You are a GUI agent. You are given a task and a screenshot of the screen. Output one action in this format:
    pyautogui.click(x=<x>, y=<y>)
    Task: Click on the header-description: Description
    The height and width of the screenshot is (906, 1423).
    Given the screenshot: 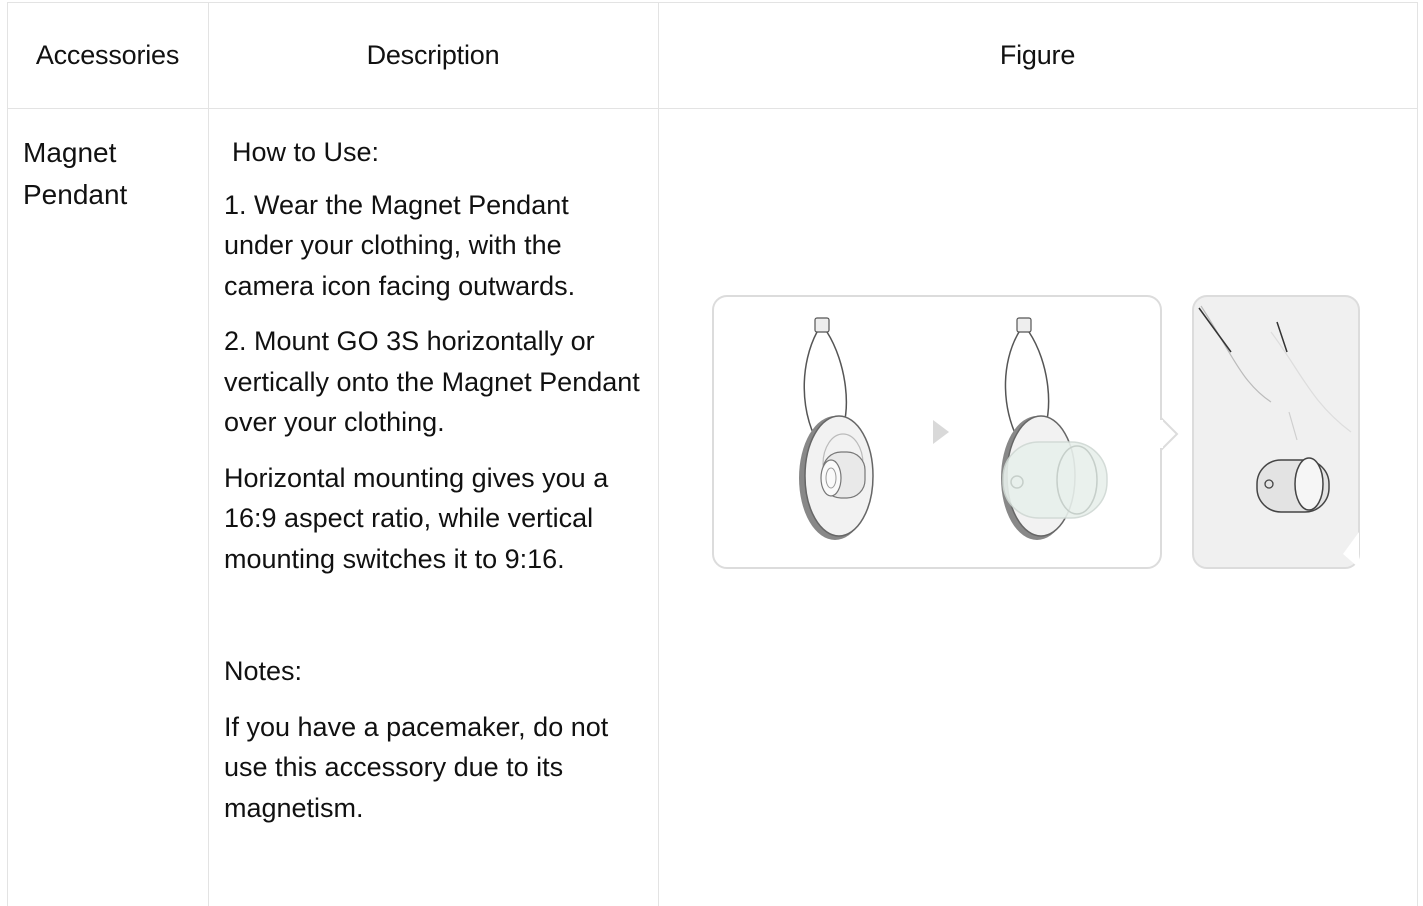 What is the action you would take?
    pyautogui.click(x=433, y=54)
    